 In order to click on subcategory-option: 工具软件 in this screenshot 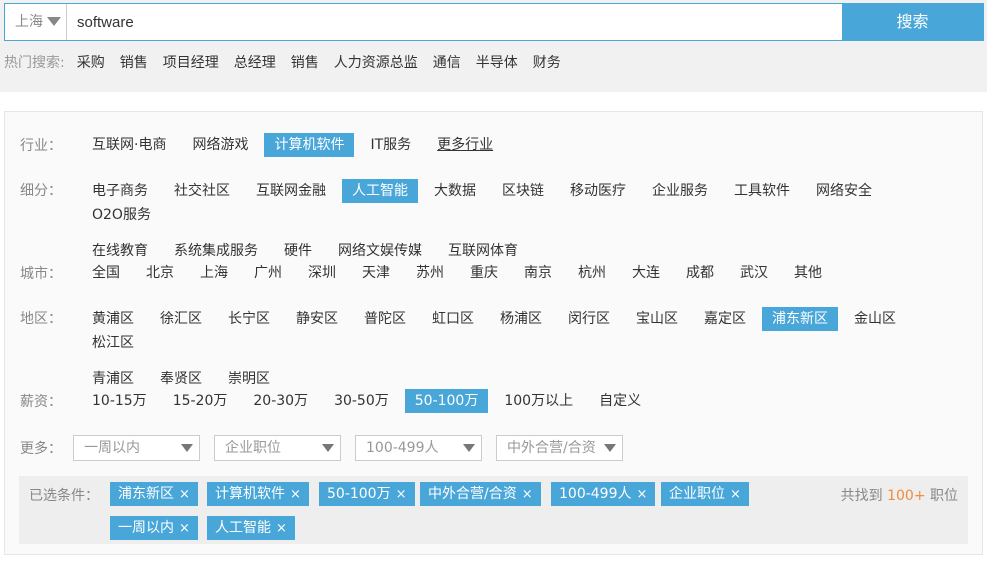, I will do `click(762, 191)`.